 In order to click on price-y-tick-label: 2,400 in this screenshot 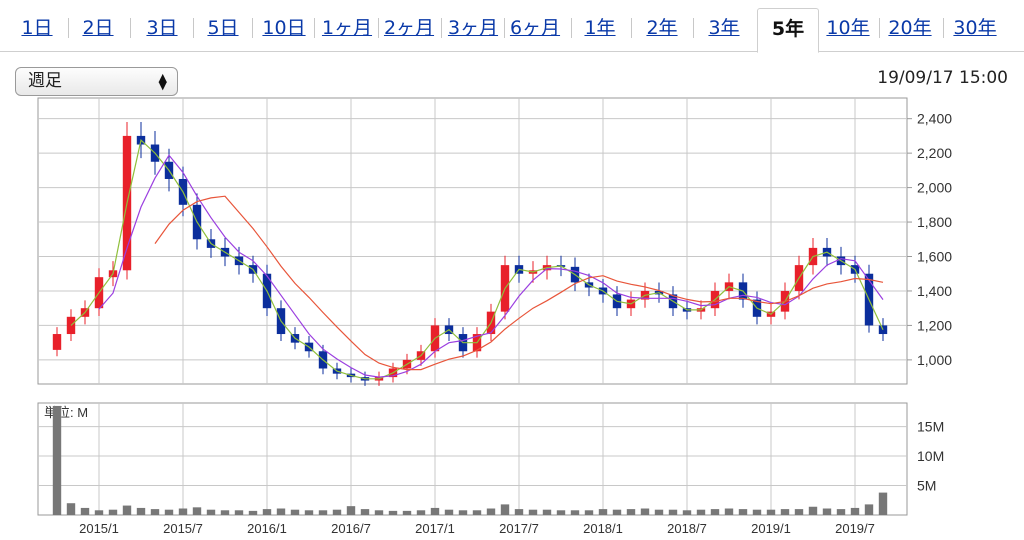, I will do `click(934, 119)`.